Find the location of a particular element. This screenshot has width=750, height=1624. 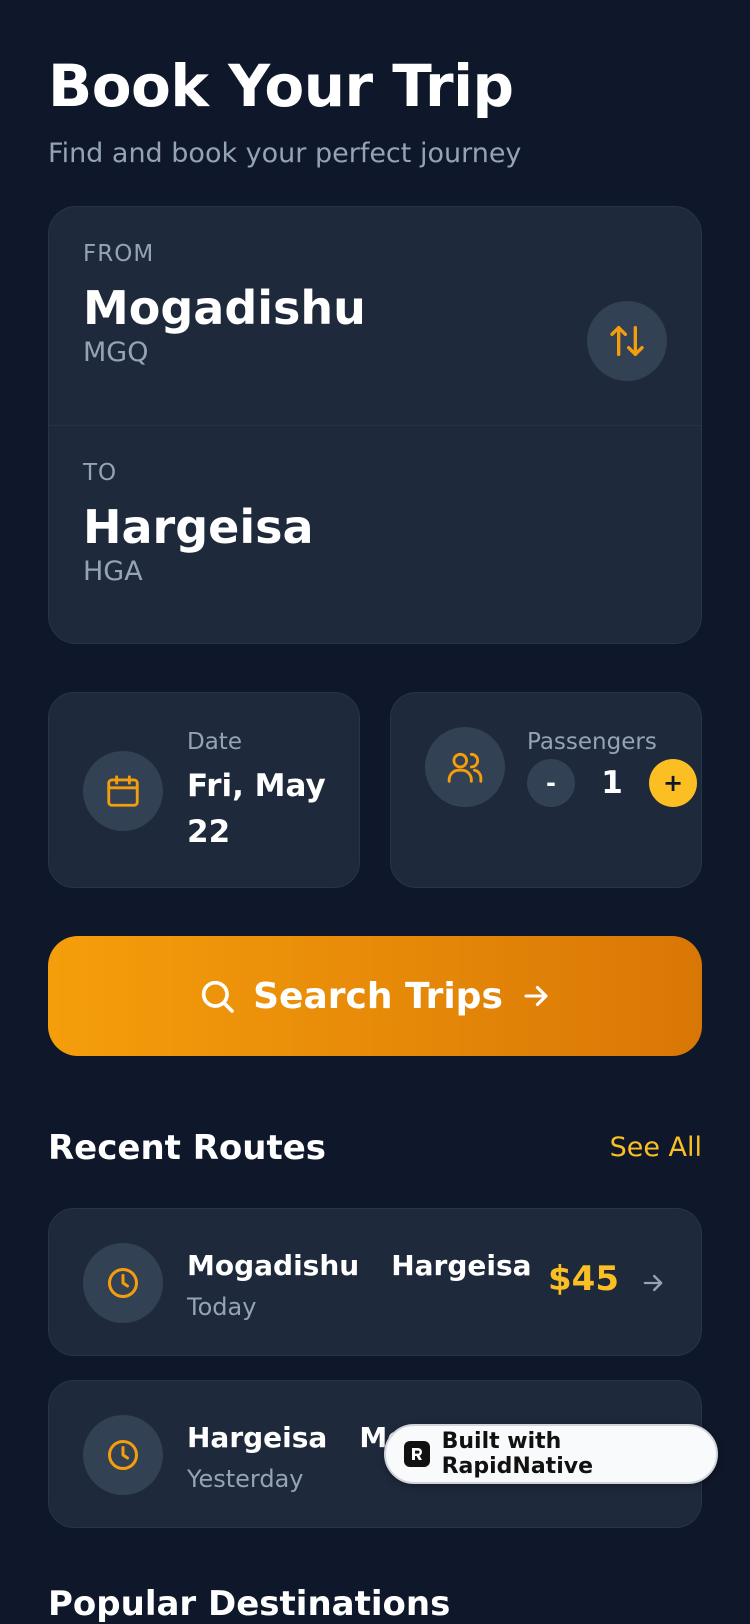

from-city: Mogadishu is located at coordinates (224, 308).